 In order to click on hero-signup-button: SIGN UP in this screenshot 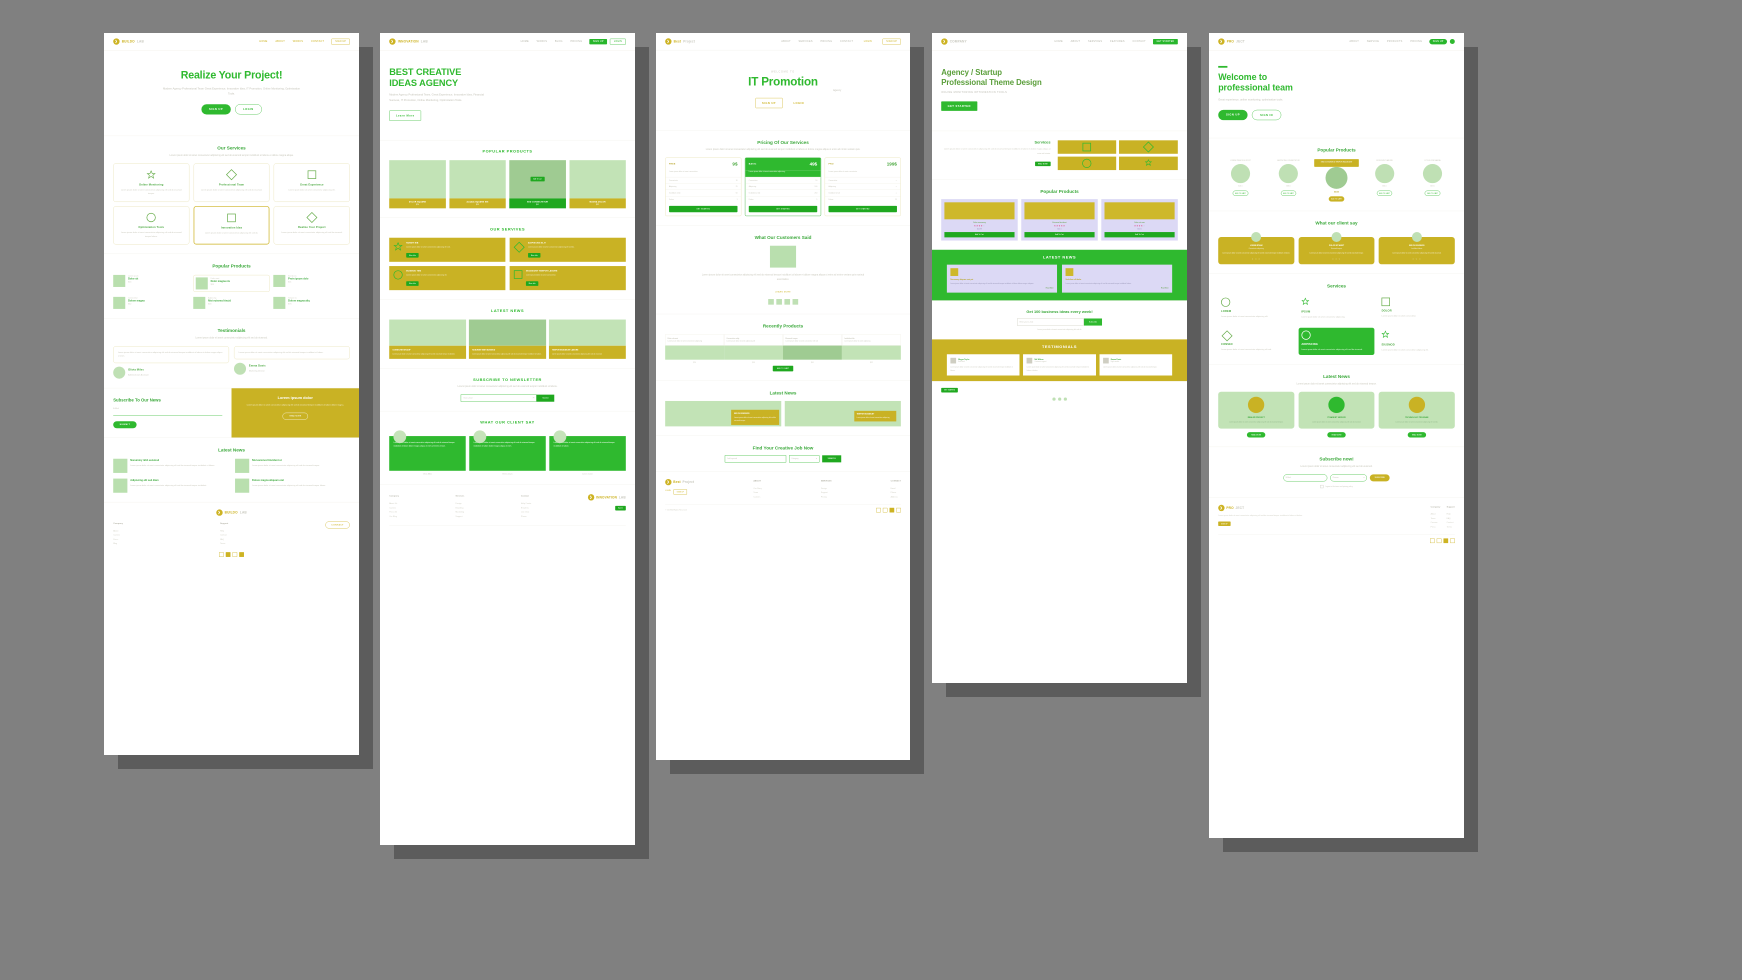, I will do `click(1233, 115)`.